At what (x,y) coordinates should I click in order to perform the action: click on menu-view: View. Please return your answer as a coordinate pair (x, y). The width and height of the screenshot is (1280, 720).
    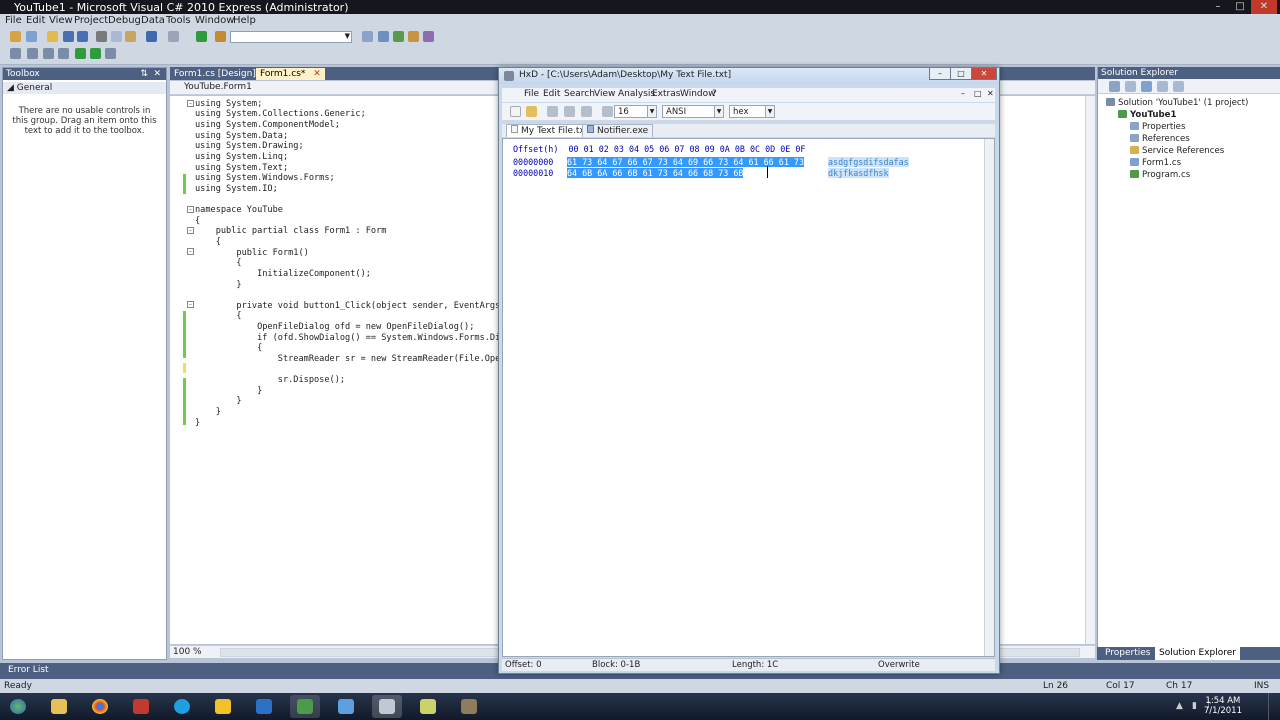
    Looking at the image, I should click on (61, 20).